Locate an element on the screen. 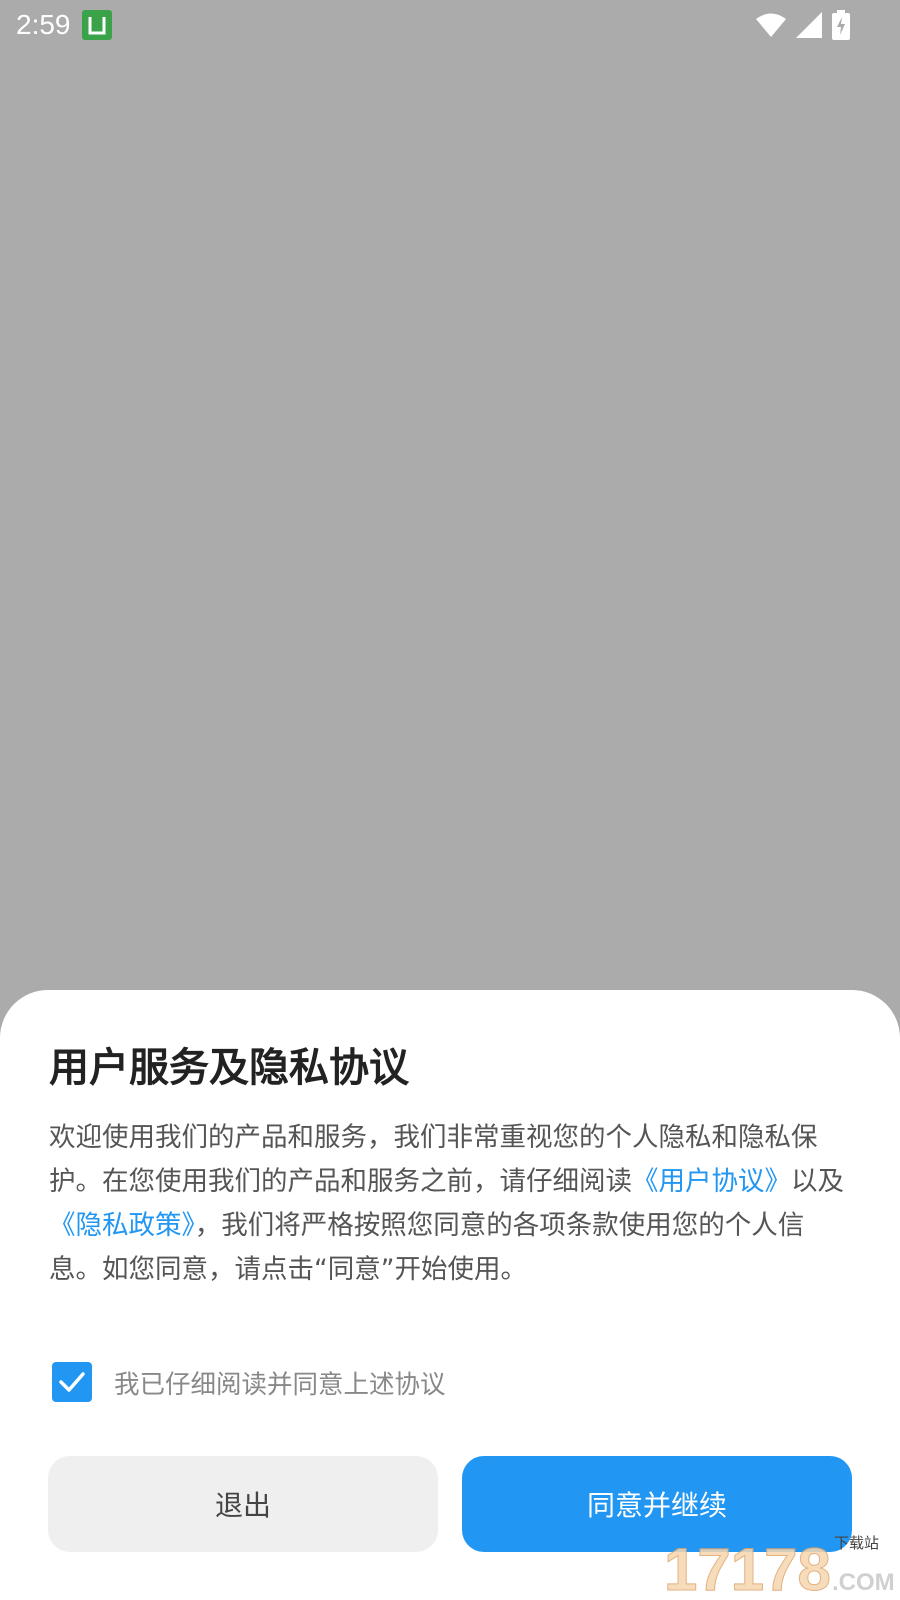  svg-text: 17178 is located at coordinates (747, 1566).